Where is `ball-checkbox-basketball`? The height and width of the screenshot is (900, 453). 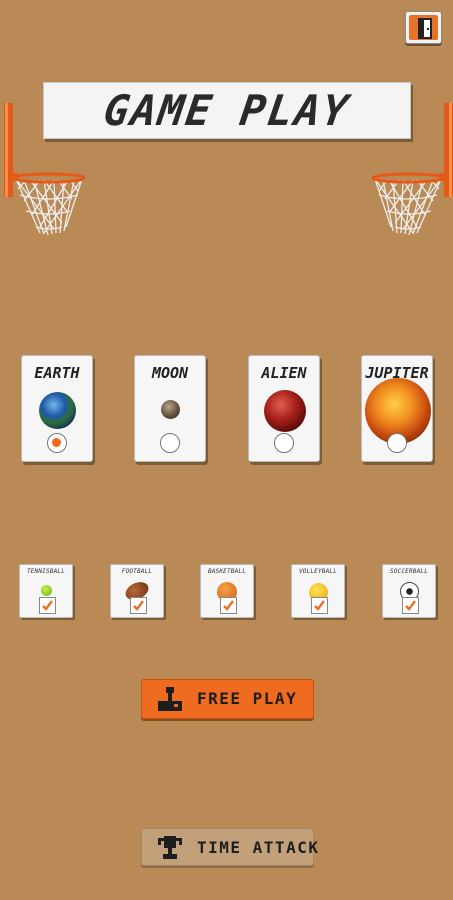 ball-checkbox-basketball is located at coordinates (228, 605).